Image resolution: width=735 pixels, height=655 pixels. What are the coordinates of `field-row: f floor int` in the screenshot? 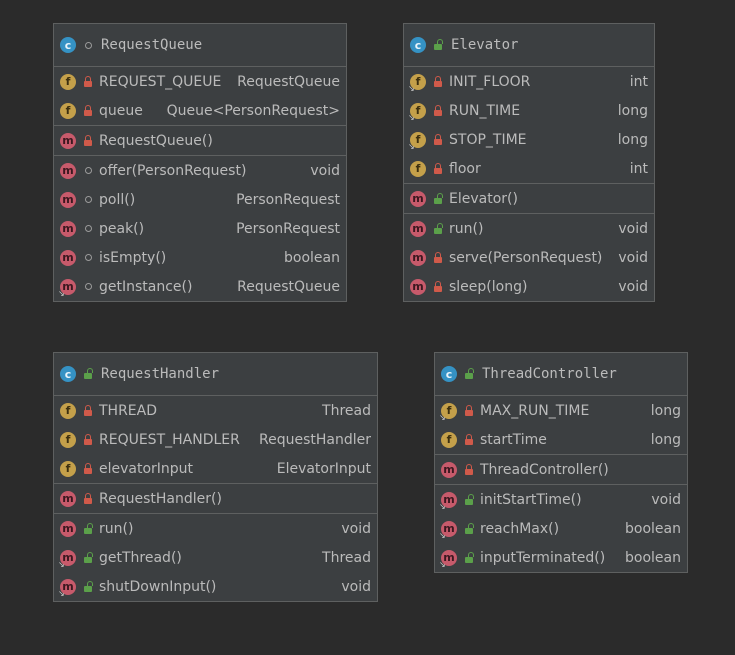 It's located at (529, 168).